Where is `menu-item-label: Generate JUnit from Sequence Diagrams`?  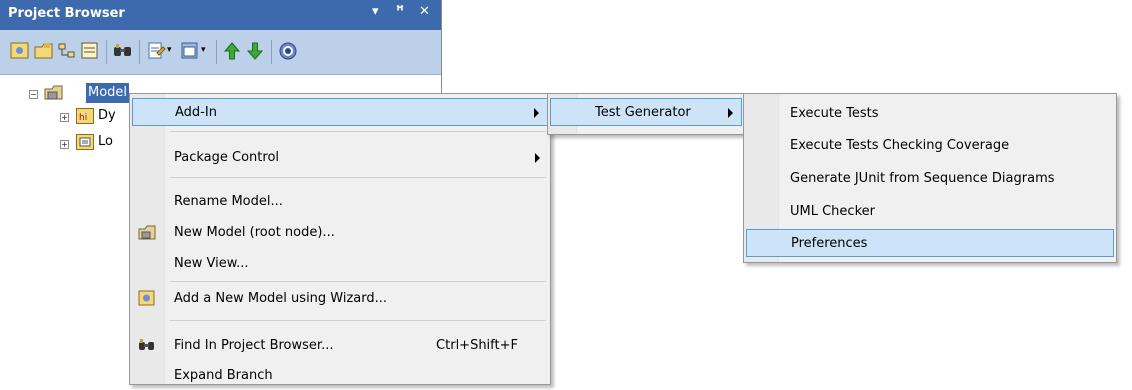
menu-item-label: Generate JUnit from Sequence Diagrams is located at coordinates (922, 178).